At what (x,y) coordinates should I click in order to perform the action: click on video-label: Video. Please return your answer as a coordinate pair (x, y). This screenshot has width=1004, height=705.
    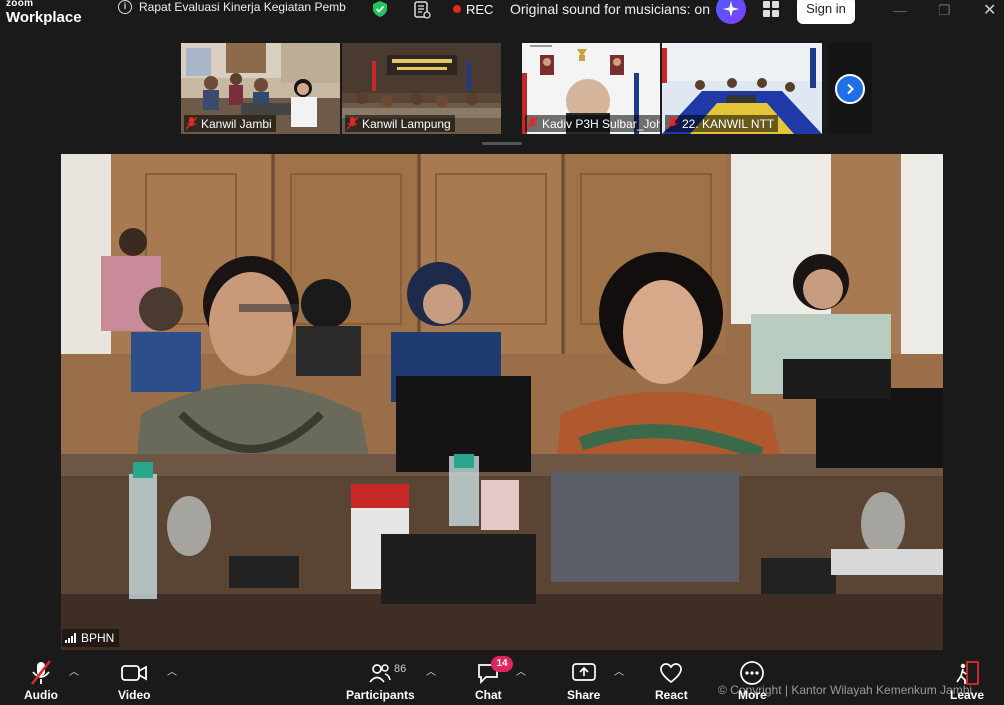
    Looking at the image, I should click on (134, 695).